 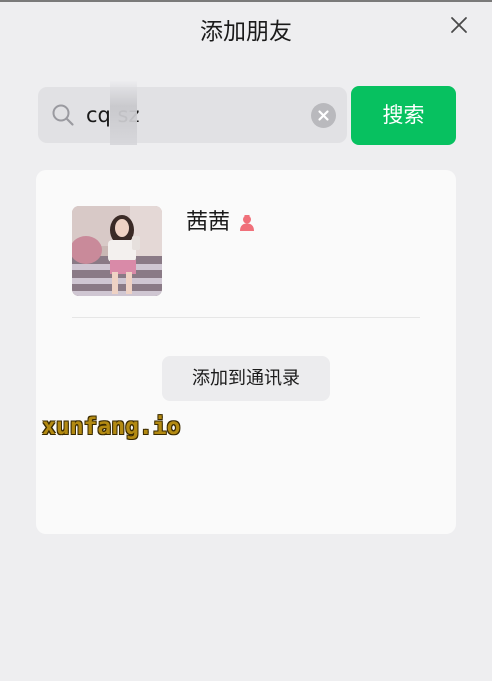 I want to click on nickname-row: 茜茜, so click(x=221, y=223).